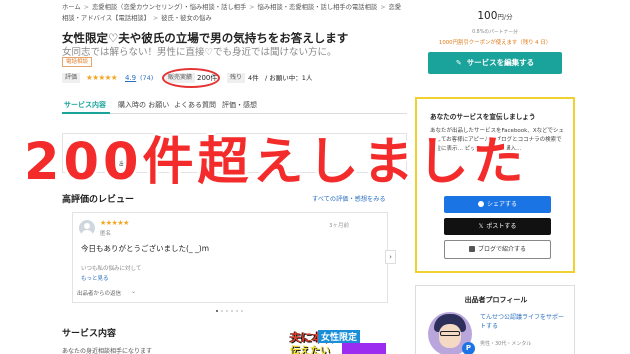 The height and width of the screenshot is (354, 630). Describe the element at coordinates (133, 291) in the screenshot. I see `chevron-down-icon: ⌄` at that location.